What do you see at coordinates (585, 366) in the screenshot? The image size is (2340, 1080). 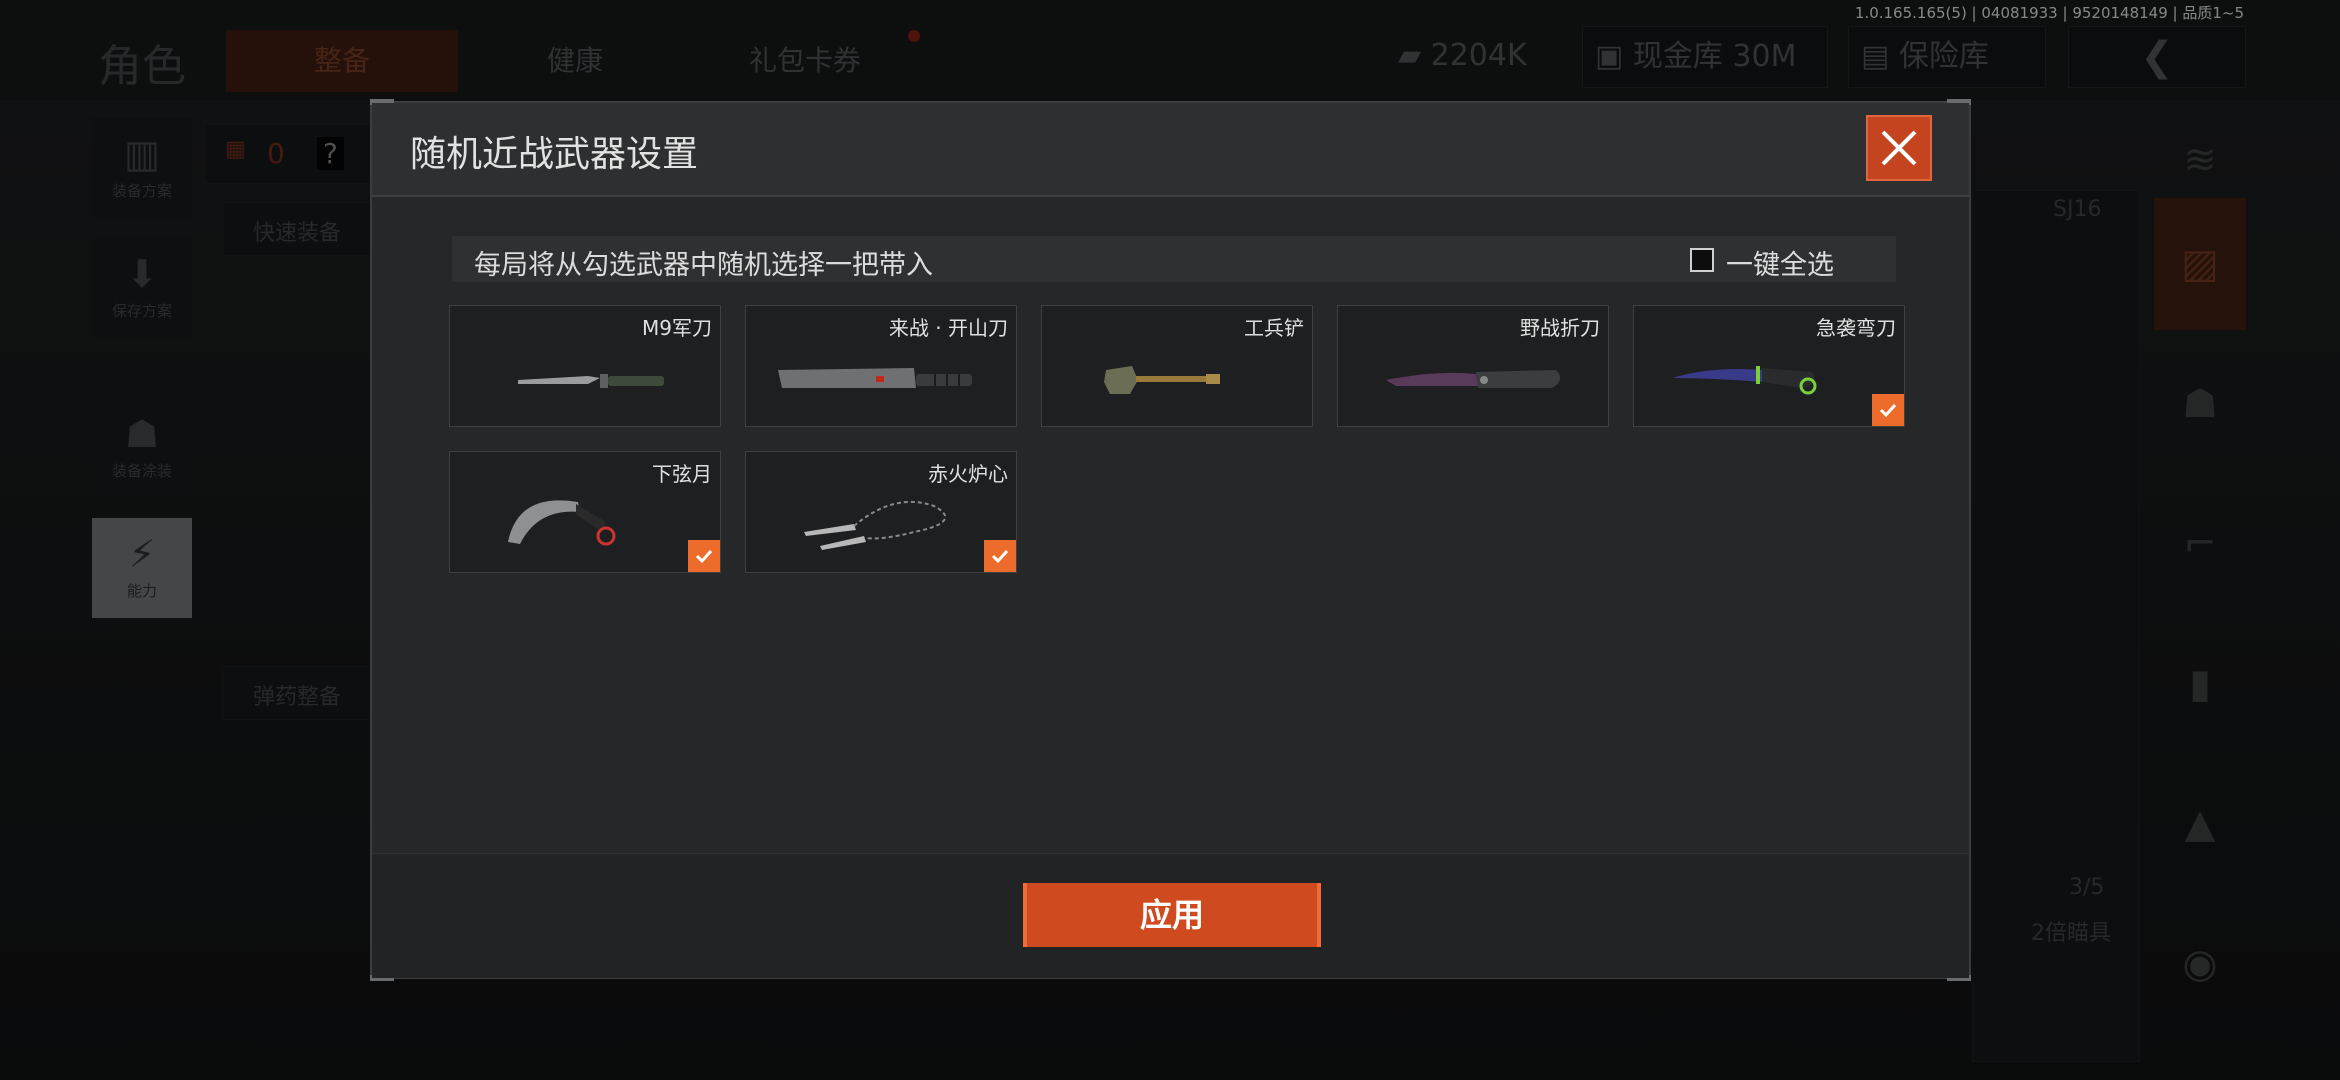 I see `weapon-card-m9: M9军刀` at bounding box center [585, 366].